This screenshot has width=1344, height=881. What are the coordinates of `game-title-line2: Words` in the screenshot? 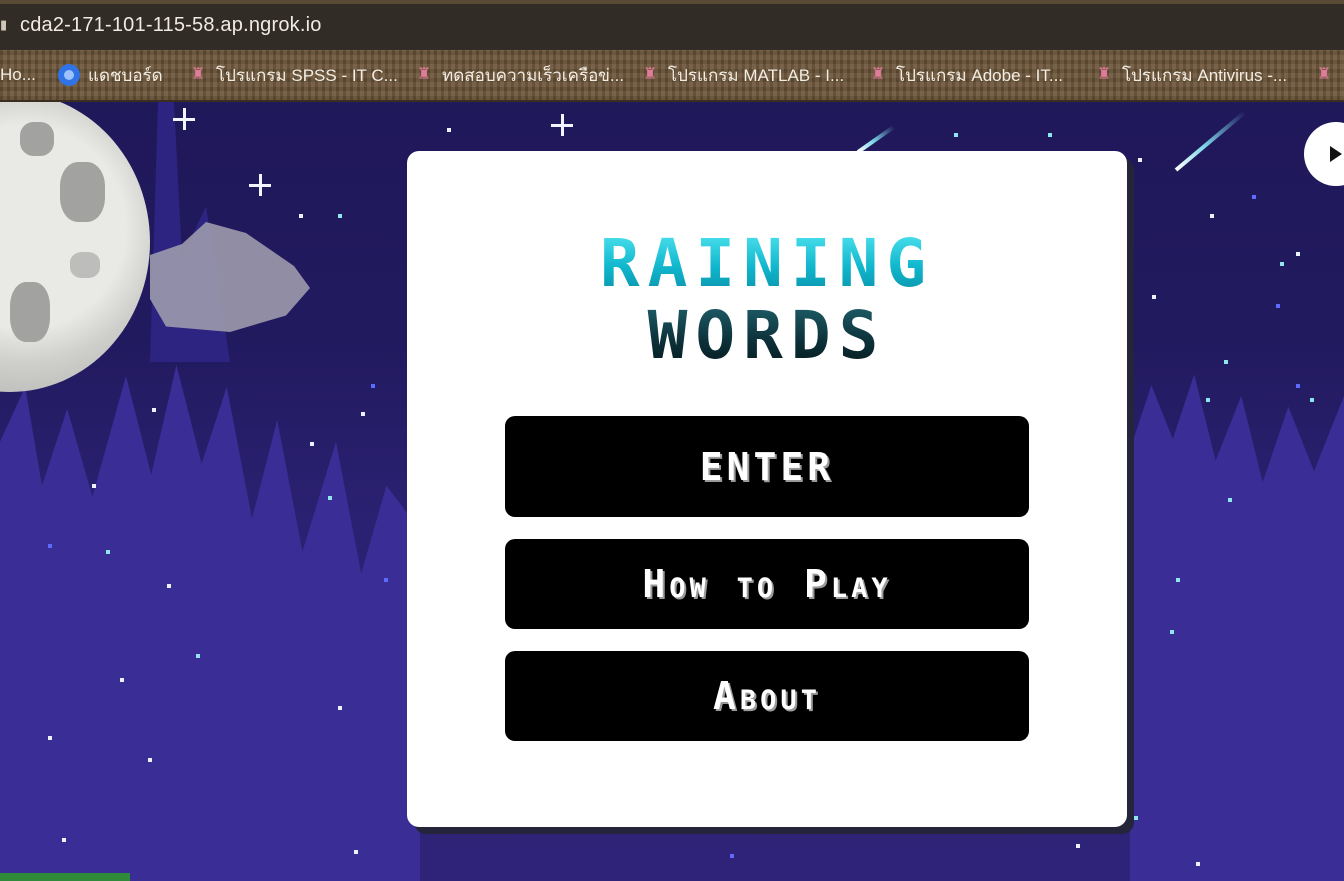 It's located at (767, 336).